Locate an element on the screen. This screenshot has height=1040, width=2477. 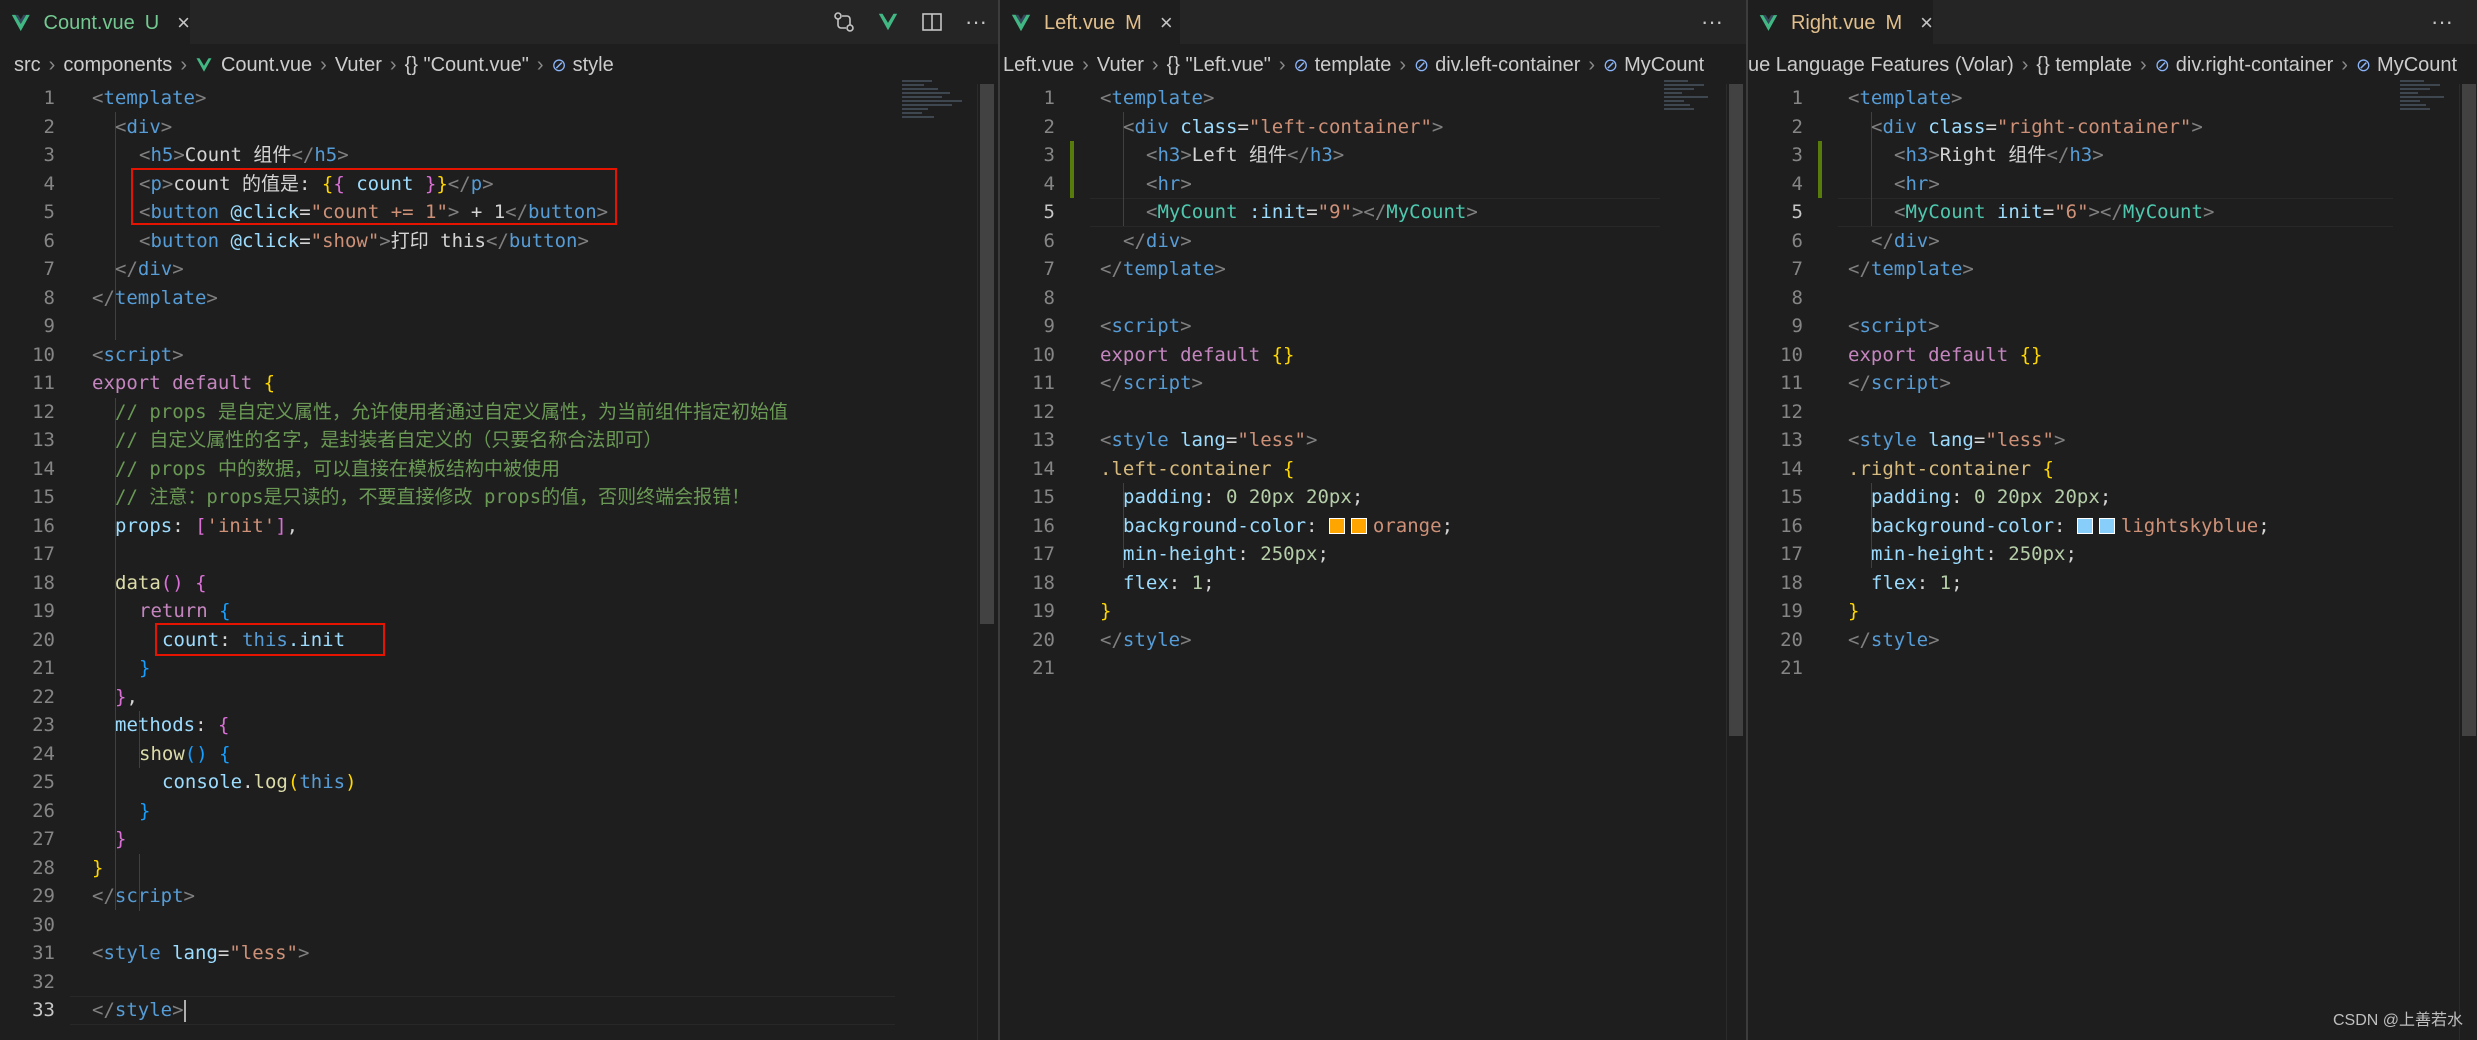
line-number: 4 is located at coordinates (49, 183).